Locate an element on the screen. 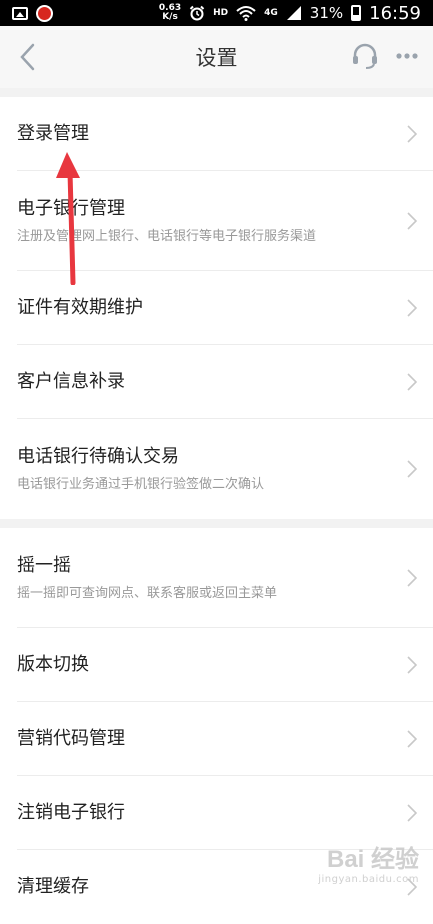 This screenshot has width=433, height=924. chevron-left-icon is located at coordinates (27, 57).